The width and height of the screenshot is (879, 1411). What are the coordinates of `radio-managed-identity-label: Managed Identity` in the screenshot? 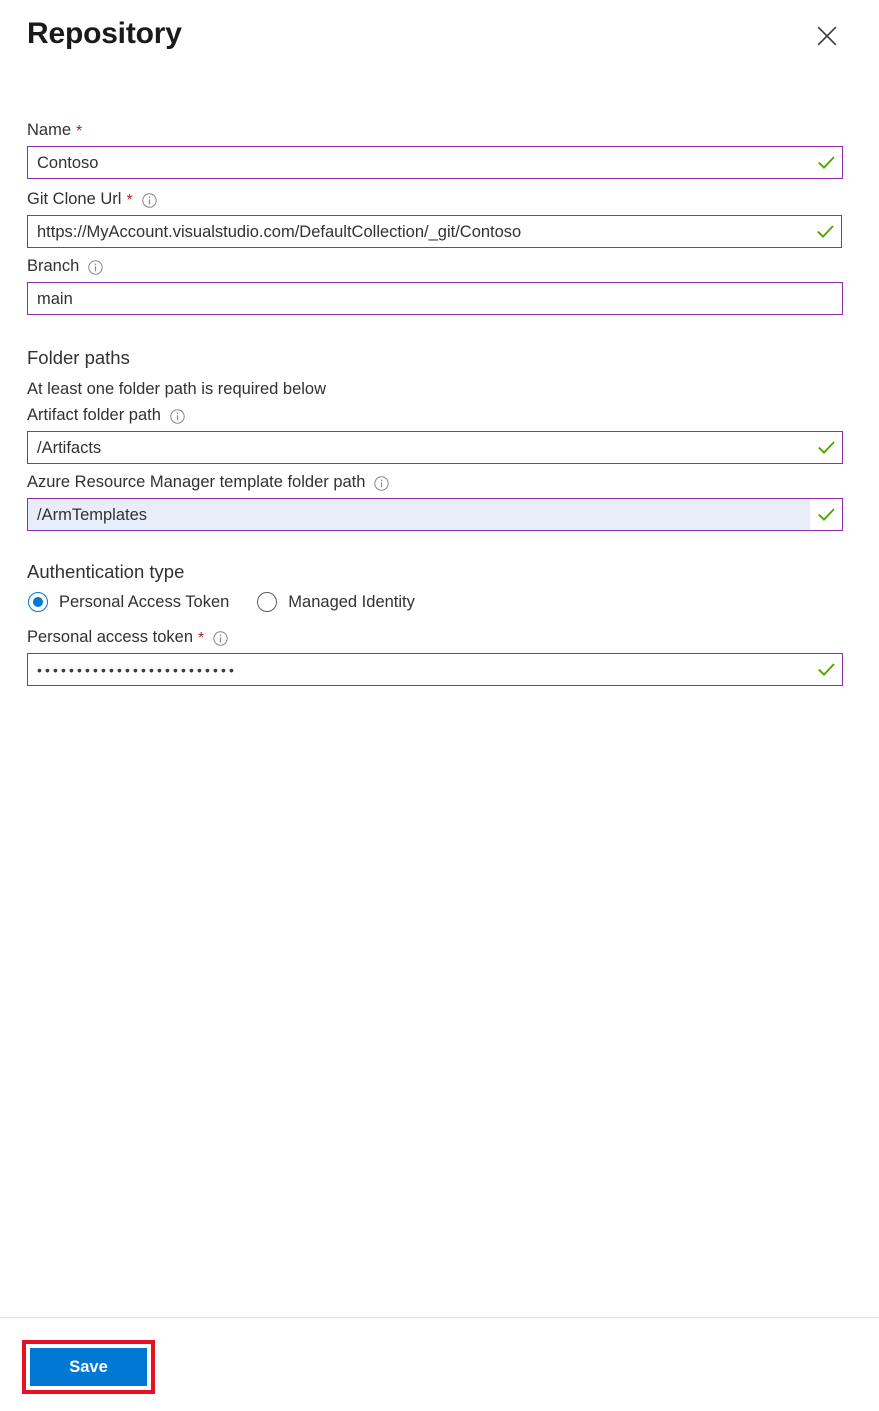 It's located at (351, 602).